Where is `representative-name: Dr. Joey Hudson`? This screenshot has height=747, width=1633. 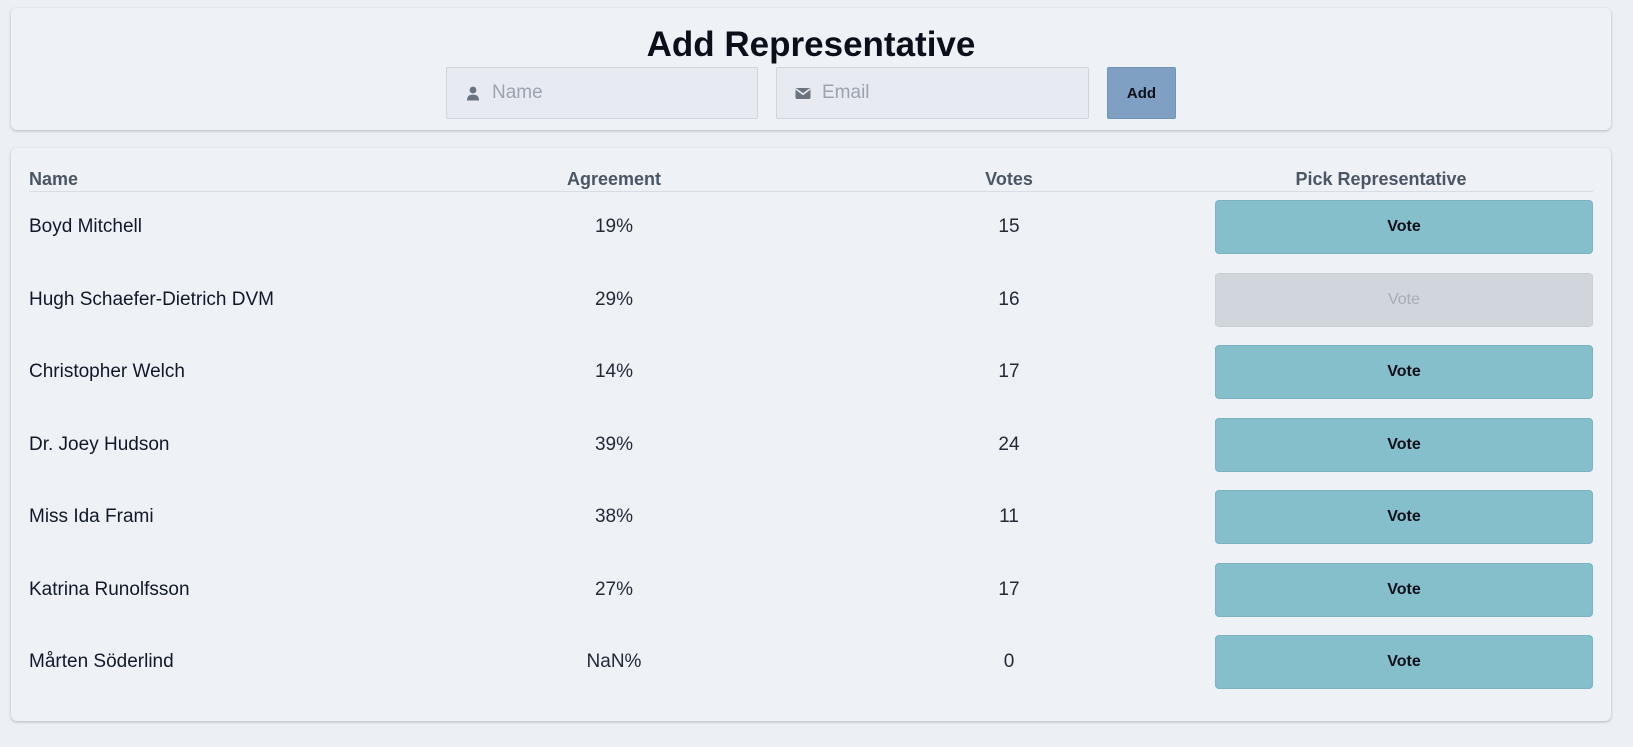
representative-name: Dr. Joey Hudson is located at coordinates (99, 444).